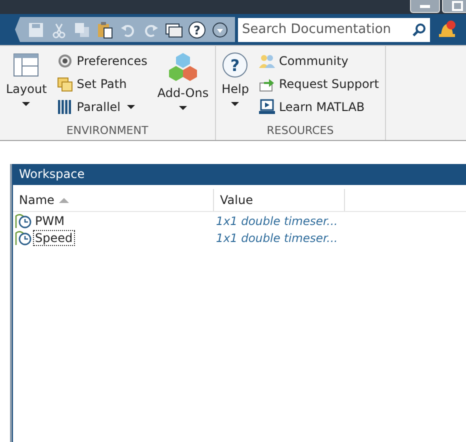  Describe the element at coordinates (64, 61) in the screenshot. I see `gear-icon` at that location.